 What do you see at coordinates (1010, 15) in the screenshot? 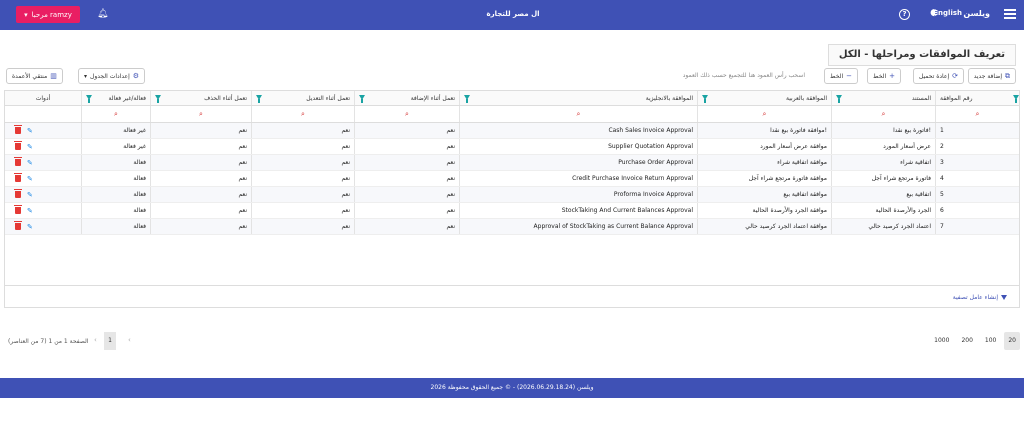
I see `menu-icon` at bounding box center [1010, 15].